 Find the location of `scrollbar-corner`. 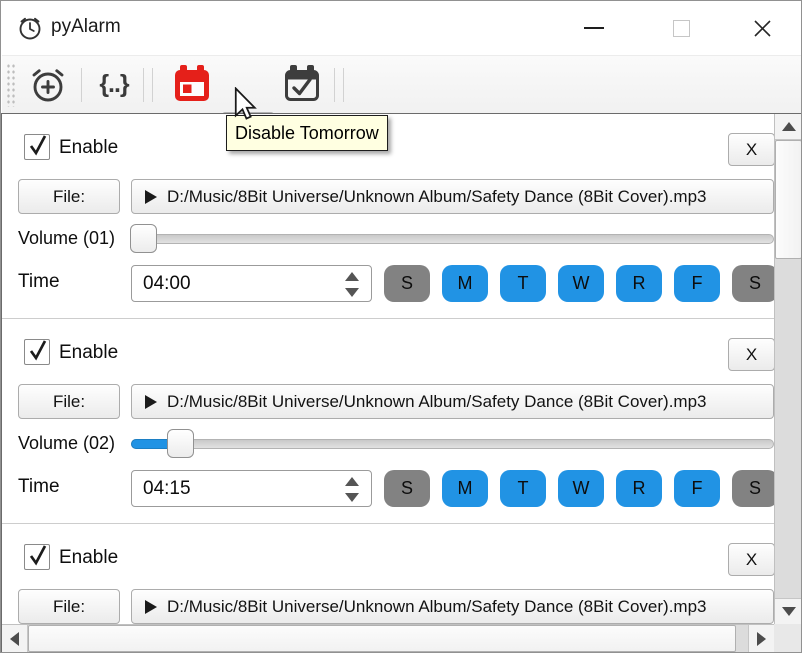

scrollbar-corner is located at coordinates (787, 638).